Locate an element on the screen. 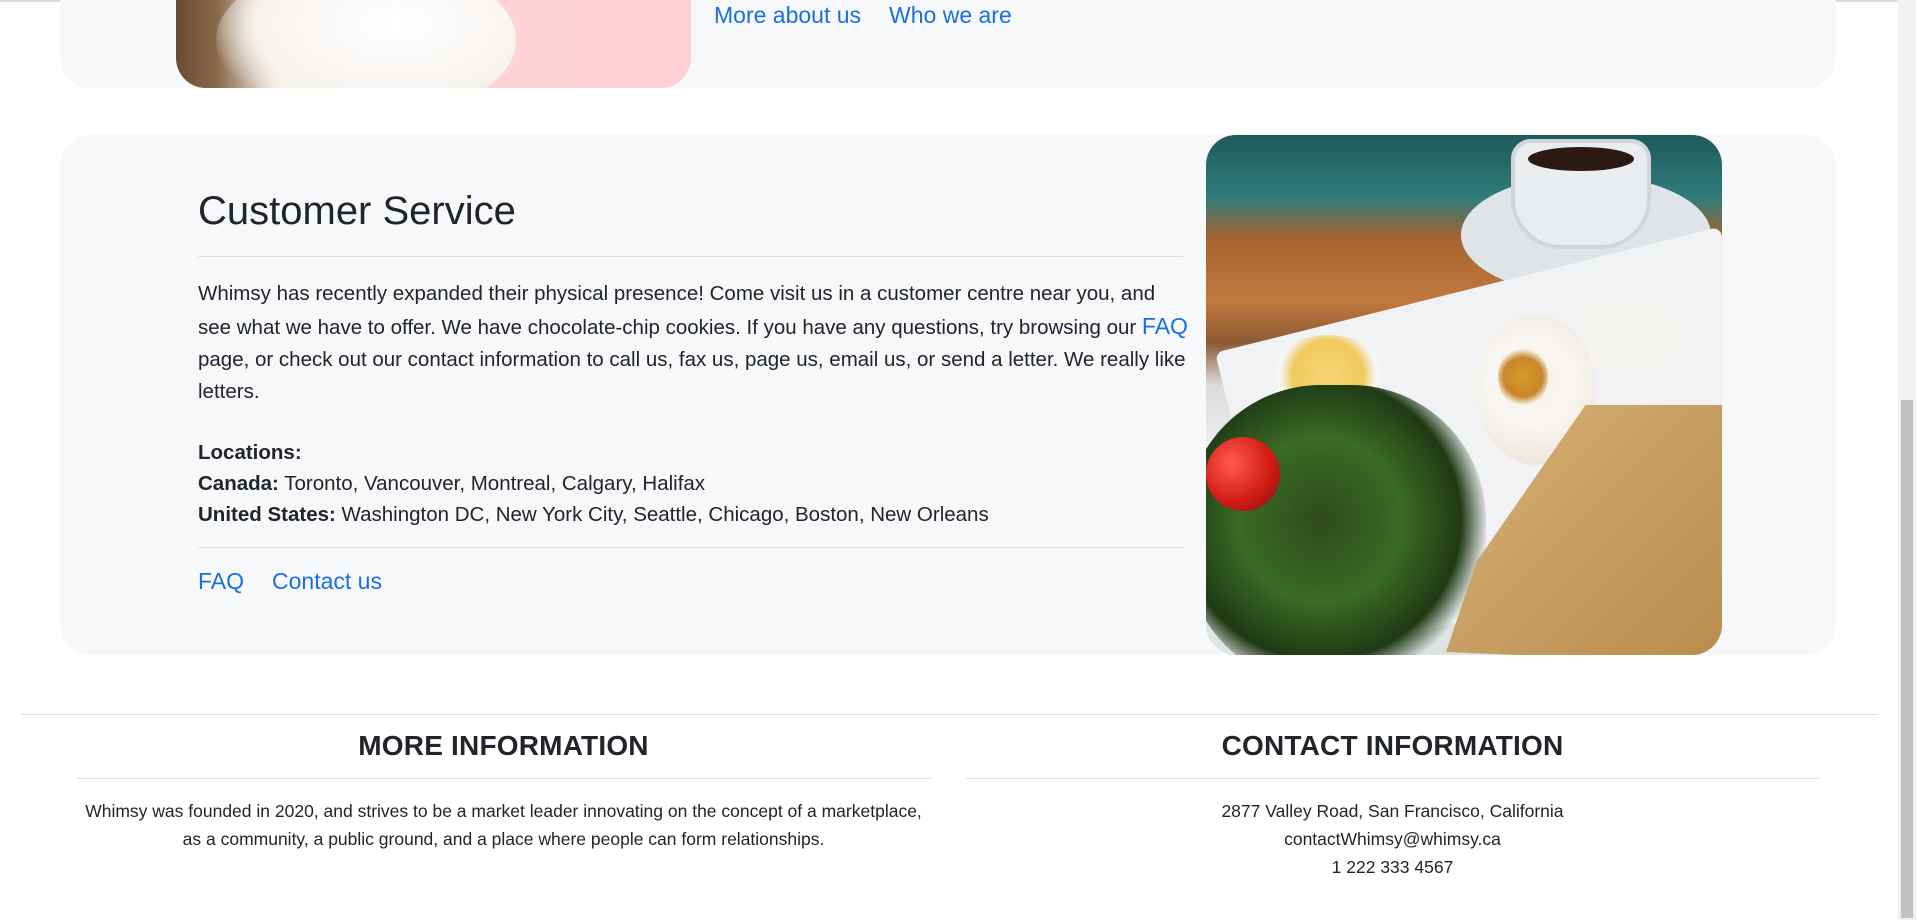 The width and height of the screenshot is (1916, 920). more-information-divider is located at coordinates (503, 778).